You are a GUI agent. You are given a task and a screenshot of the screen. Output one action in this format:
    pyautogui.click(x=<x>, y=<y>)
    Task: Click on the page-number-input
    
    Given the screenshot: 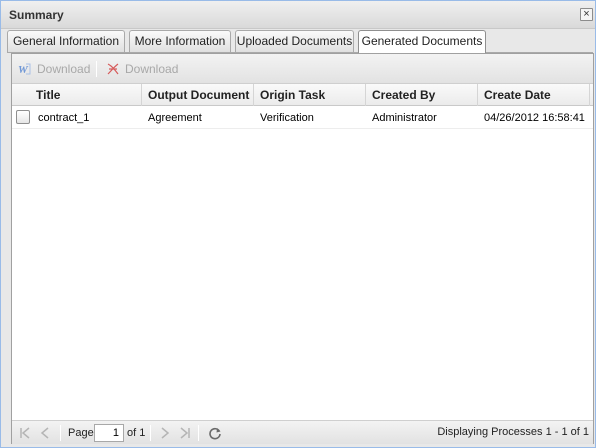 What is the action you would take?
    pyautogui.click(x=109, y=433)
    